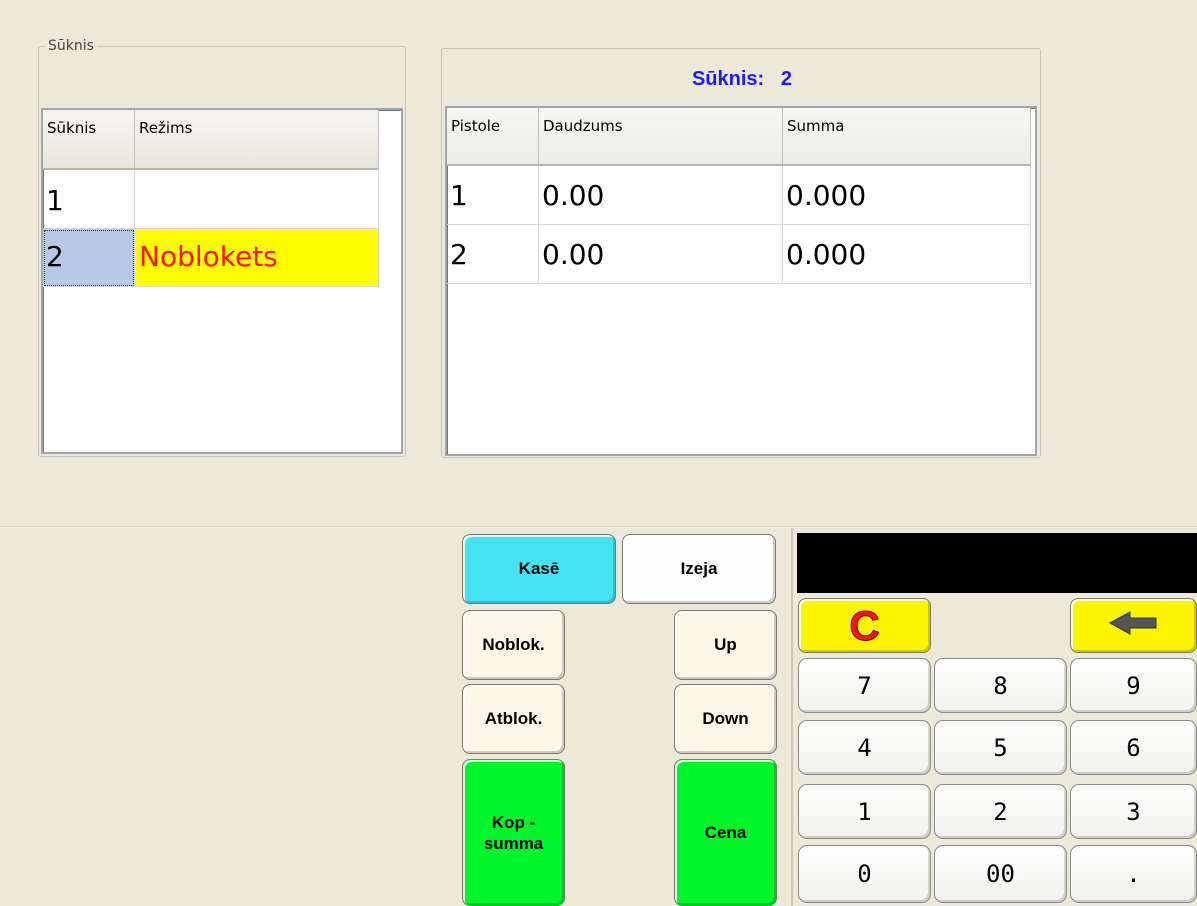 This screenshot has width=1197, height=906. What do you see at coordinates (539, 569) in the screenshot?
I see `kase-button: Kasē` at bounding box center [539, 569].